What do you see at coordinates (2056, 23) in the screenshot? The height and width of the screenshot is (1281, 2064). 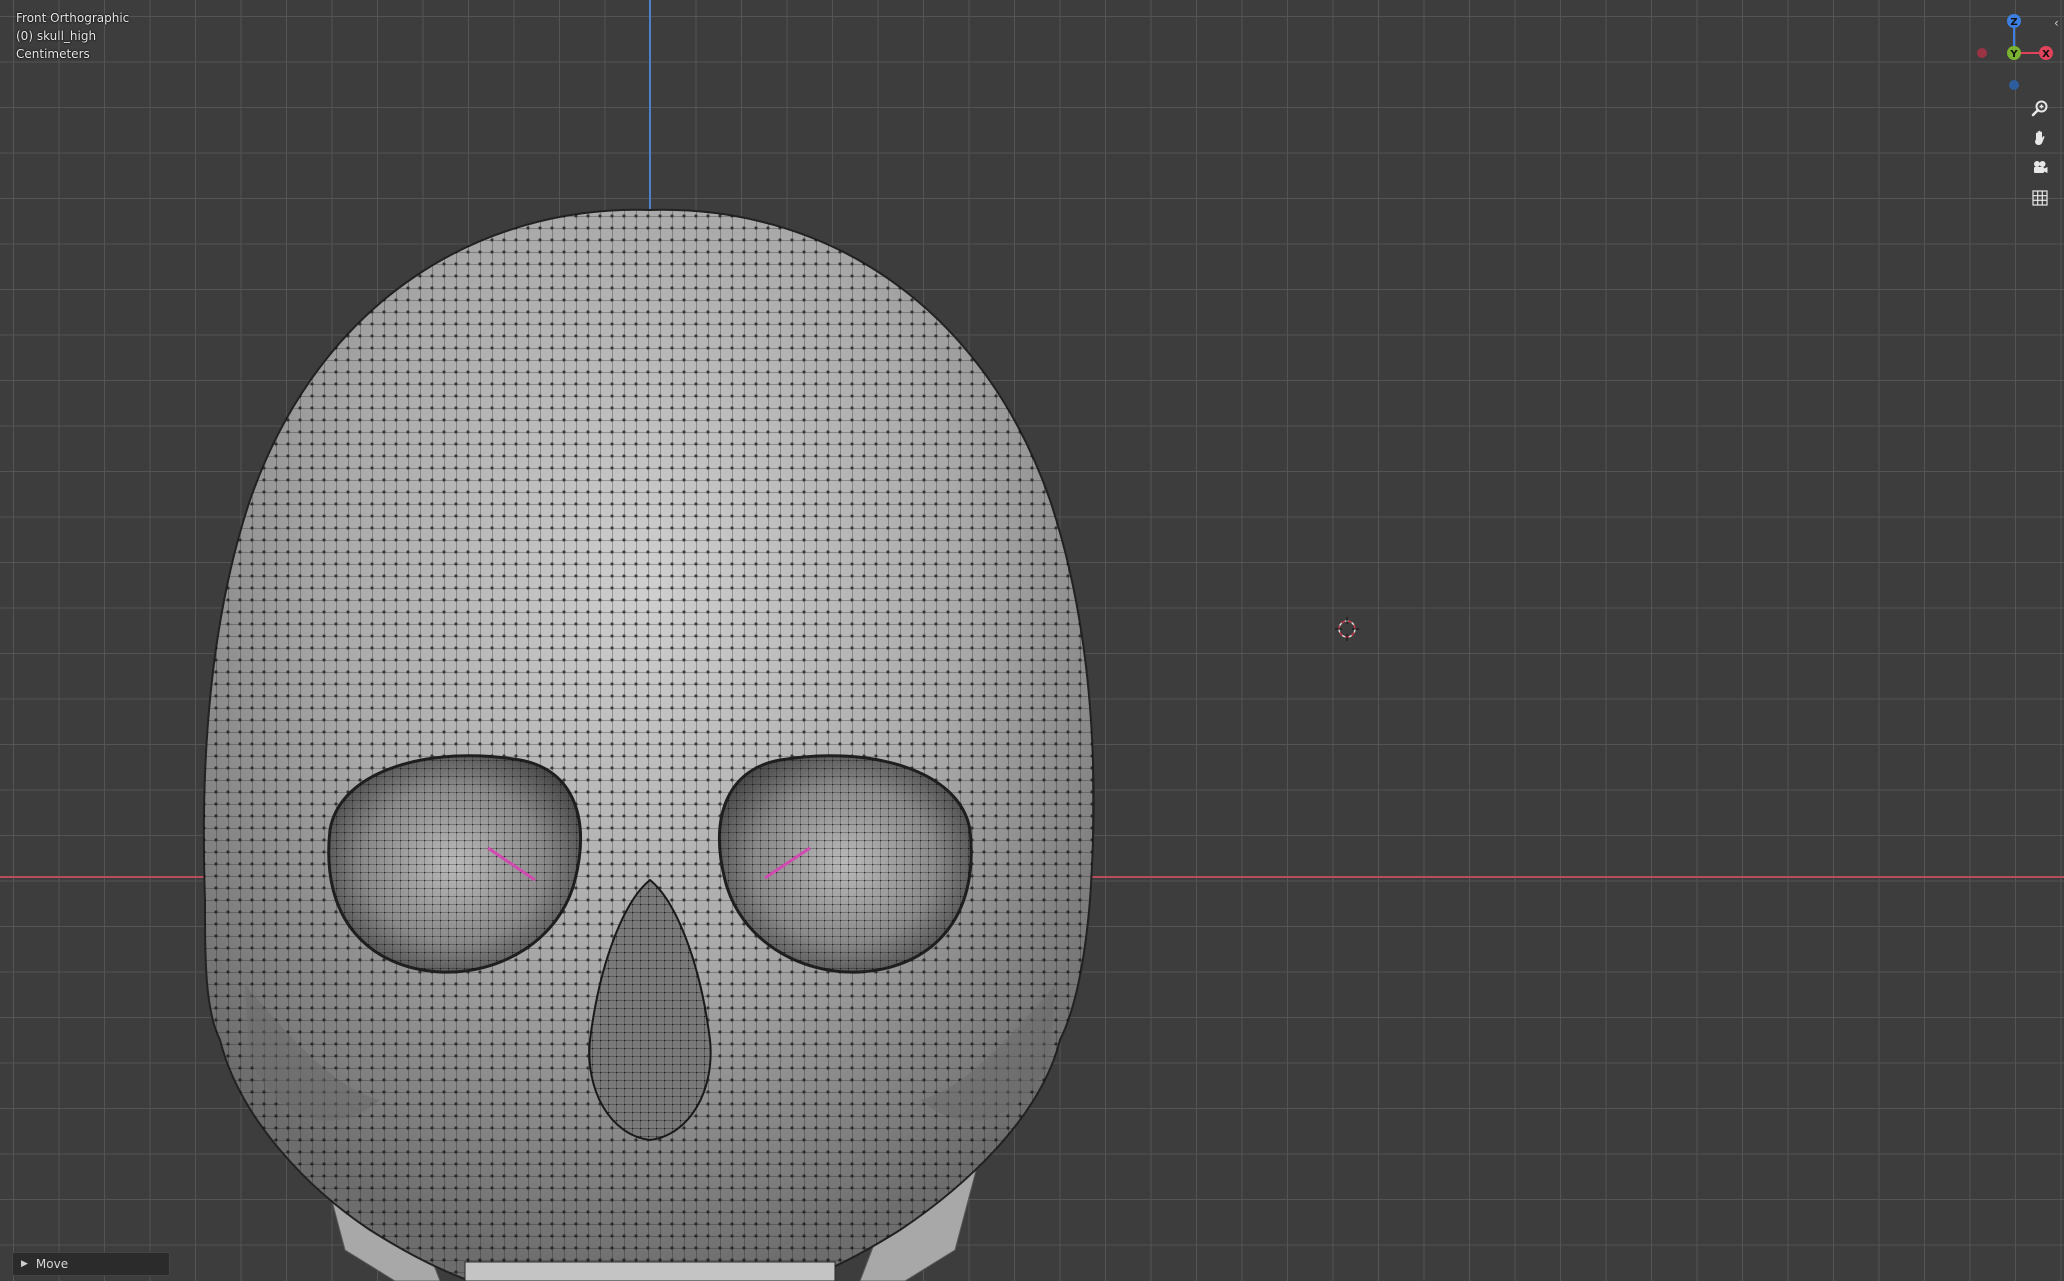 I see `sidebar-toggle-icon: ‹` at bounding box center [2056, 23].